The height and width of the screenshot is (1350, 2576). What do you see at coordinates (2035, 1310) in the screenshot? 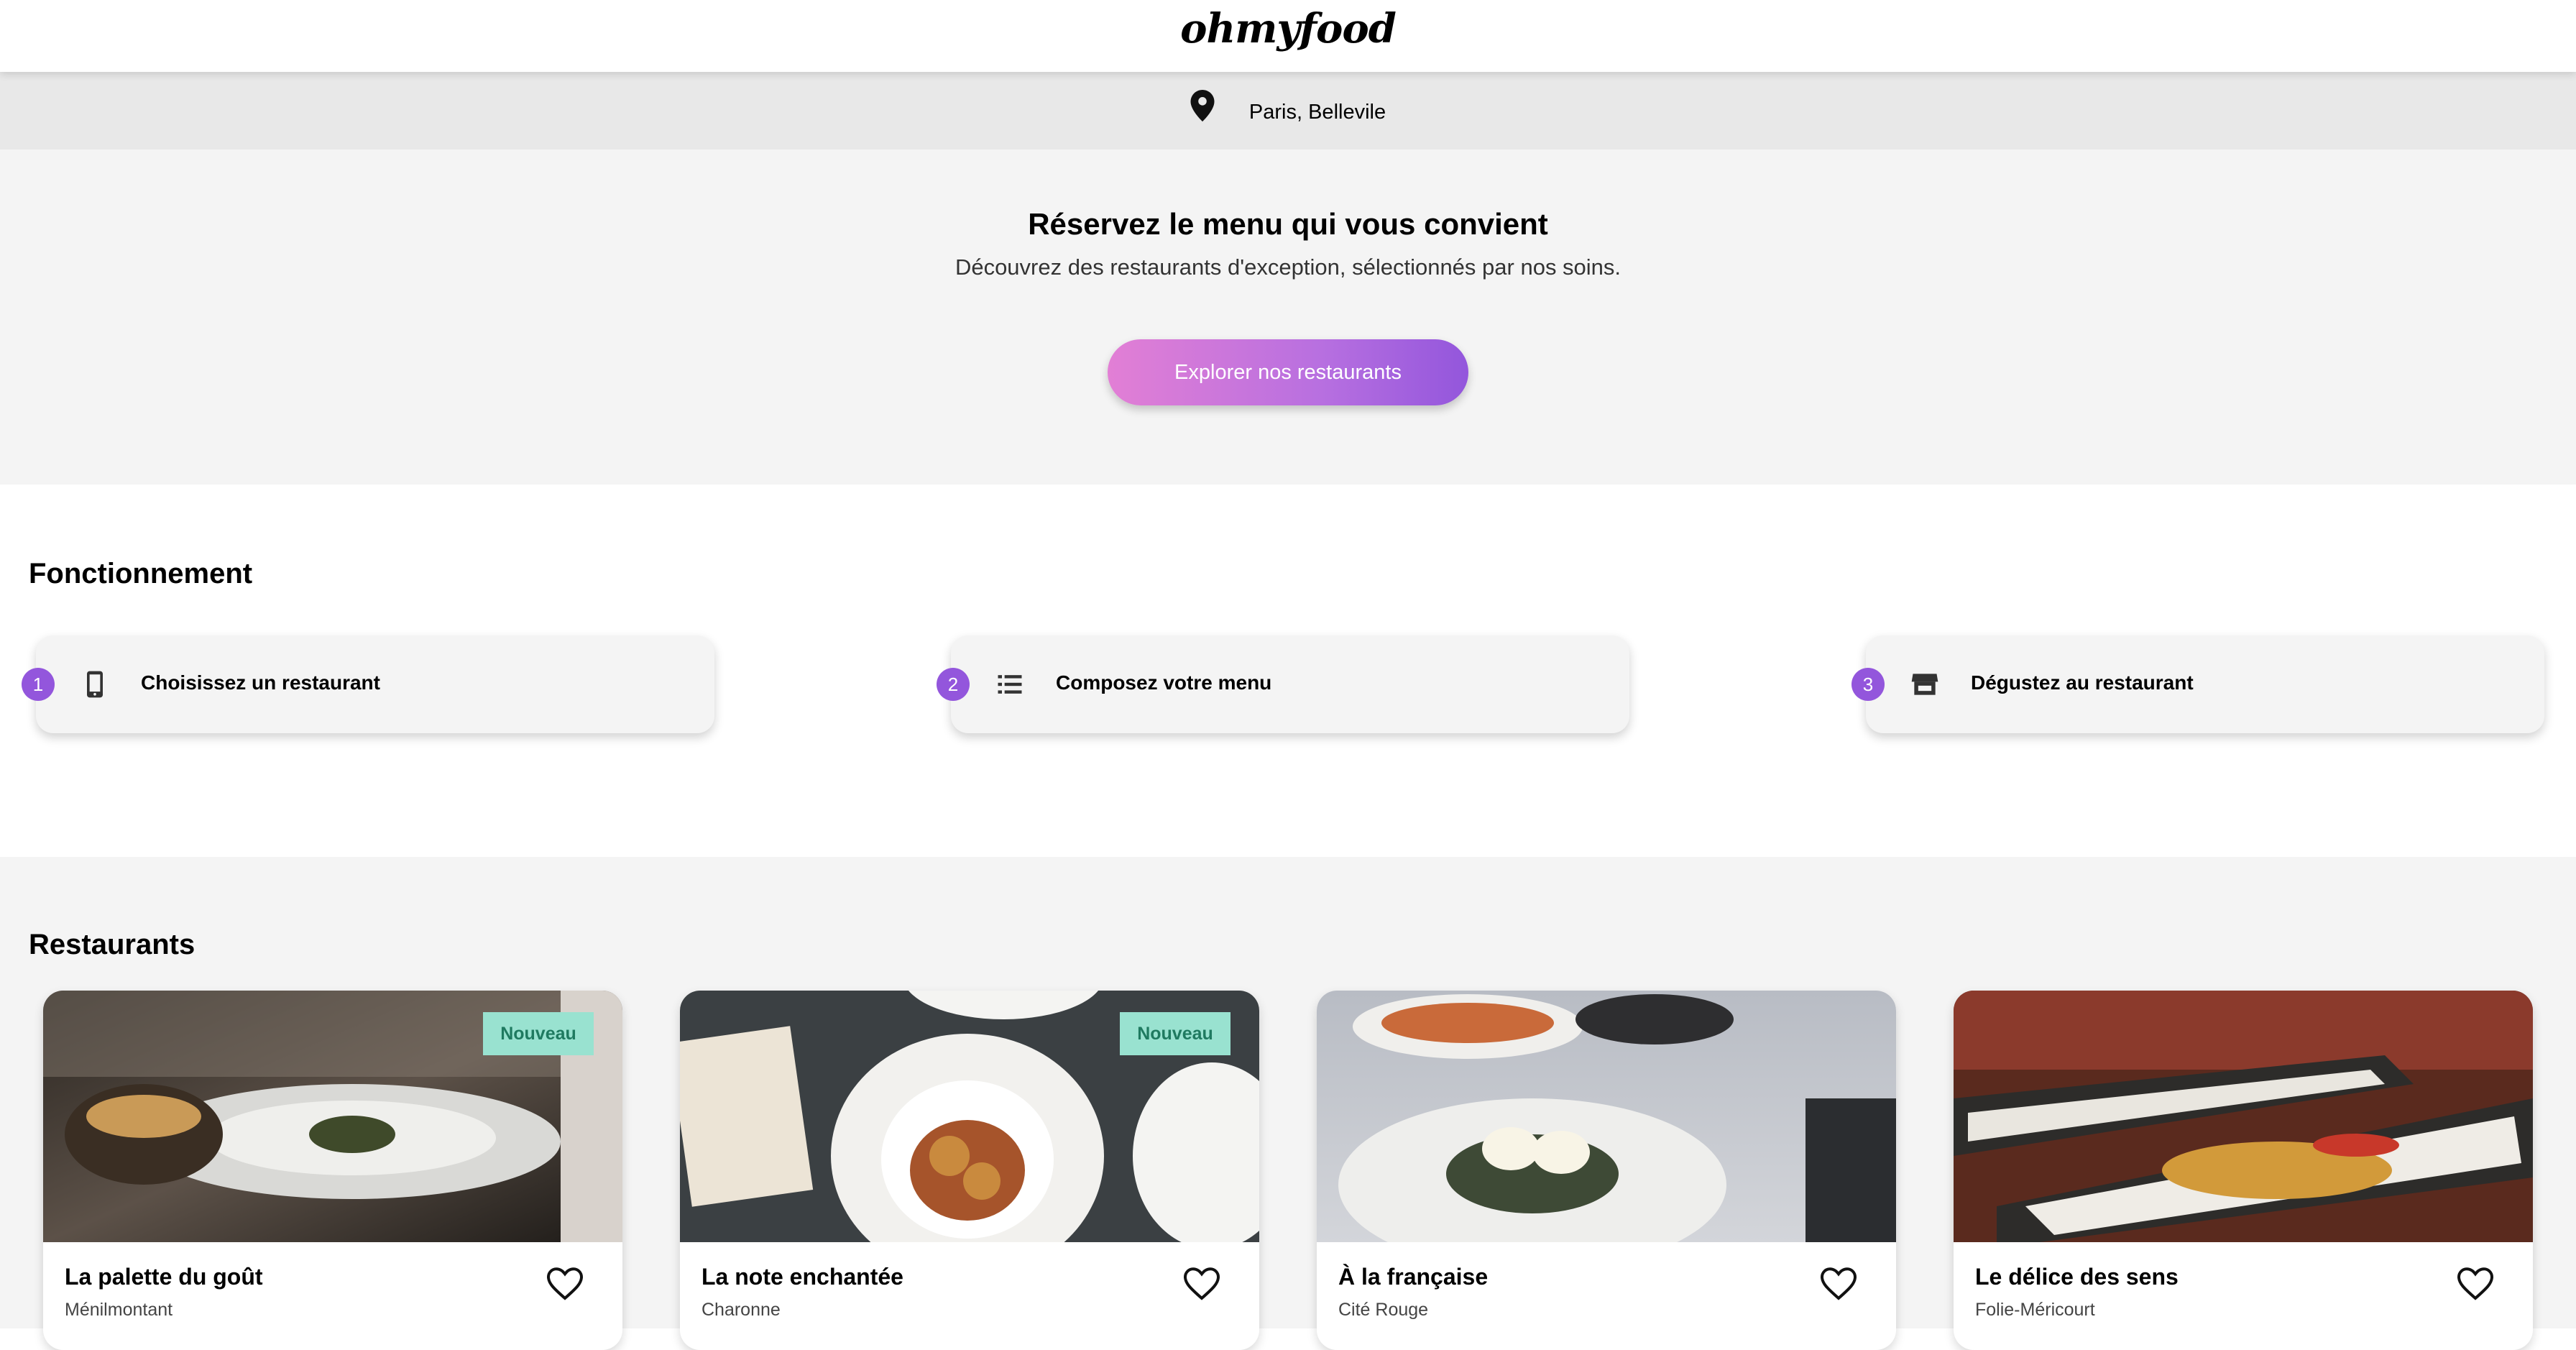
I see `restaurant-area: Folie-Méricourt` at bounding box center [2035, 1310].